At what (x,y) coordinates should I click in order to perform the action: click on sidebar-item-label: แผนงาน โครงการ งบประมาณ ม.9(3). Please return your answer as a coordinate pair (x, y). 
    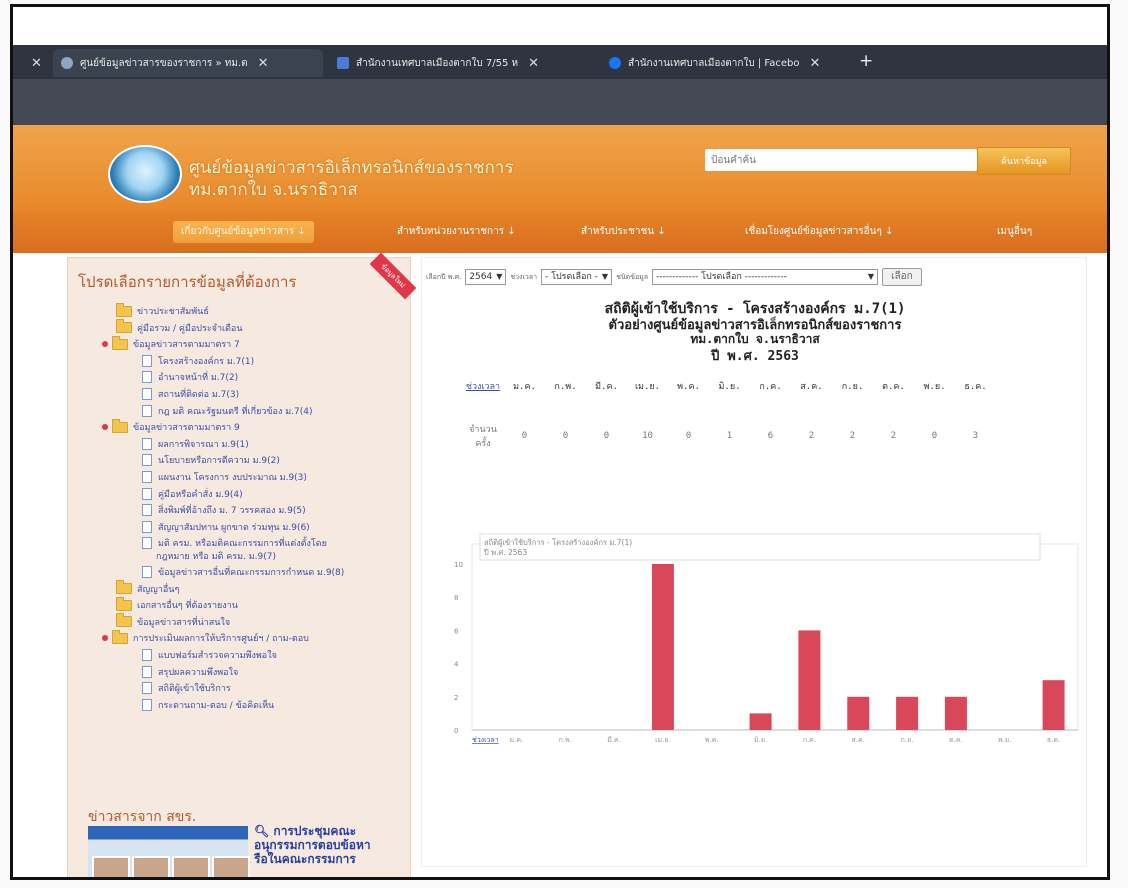
    Looking at the image, I should click on (232, 478).